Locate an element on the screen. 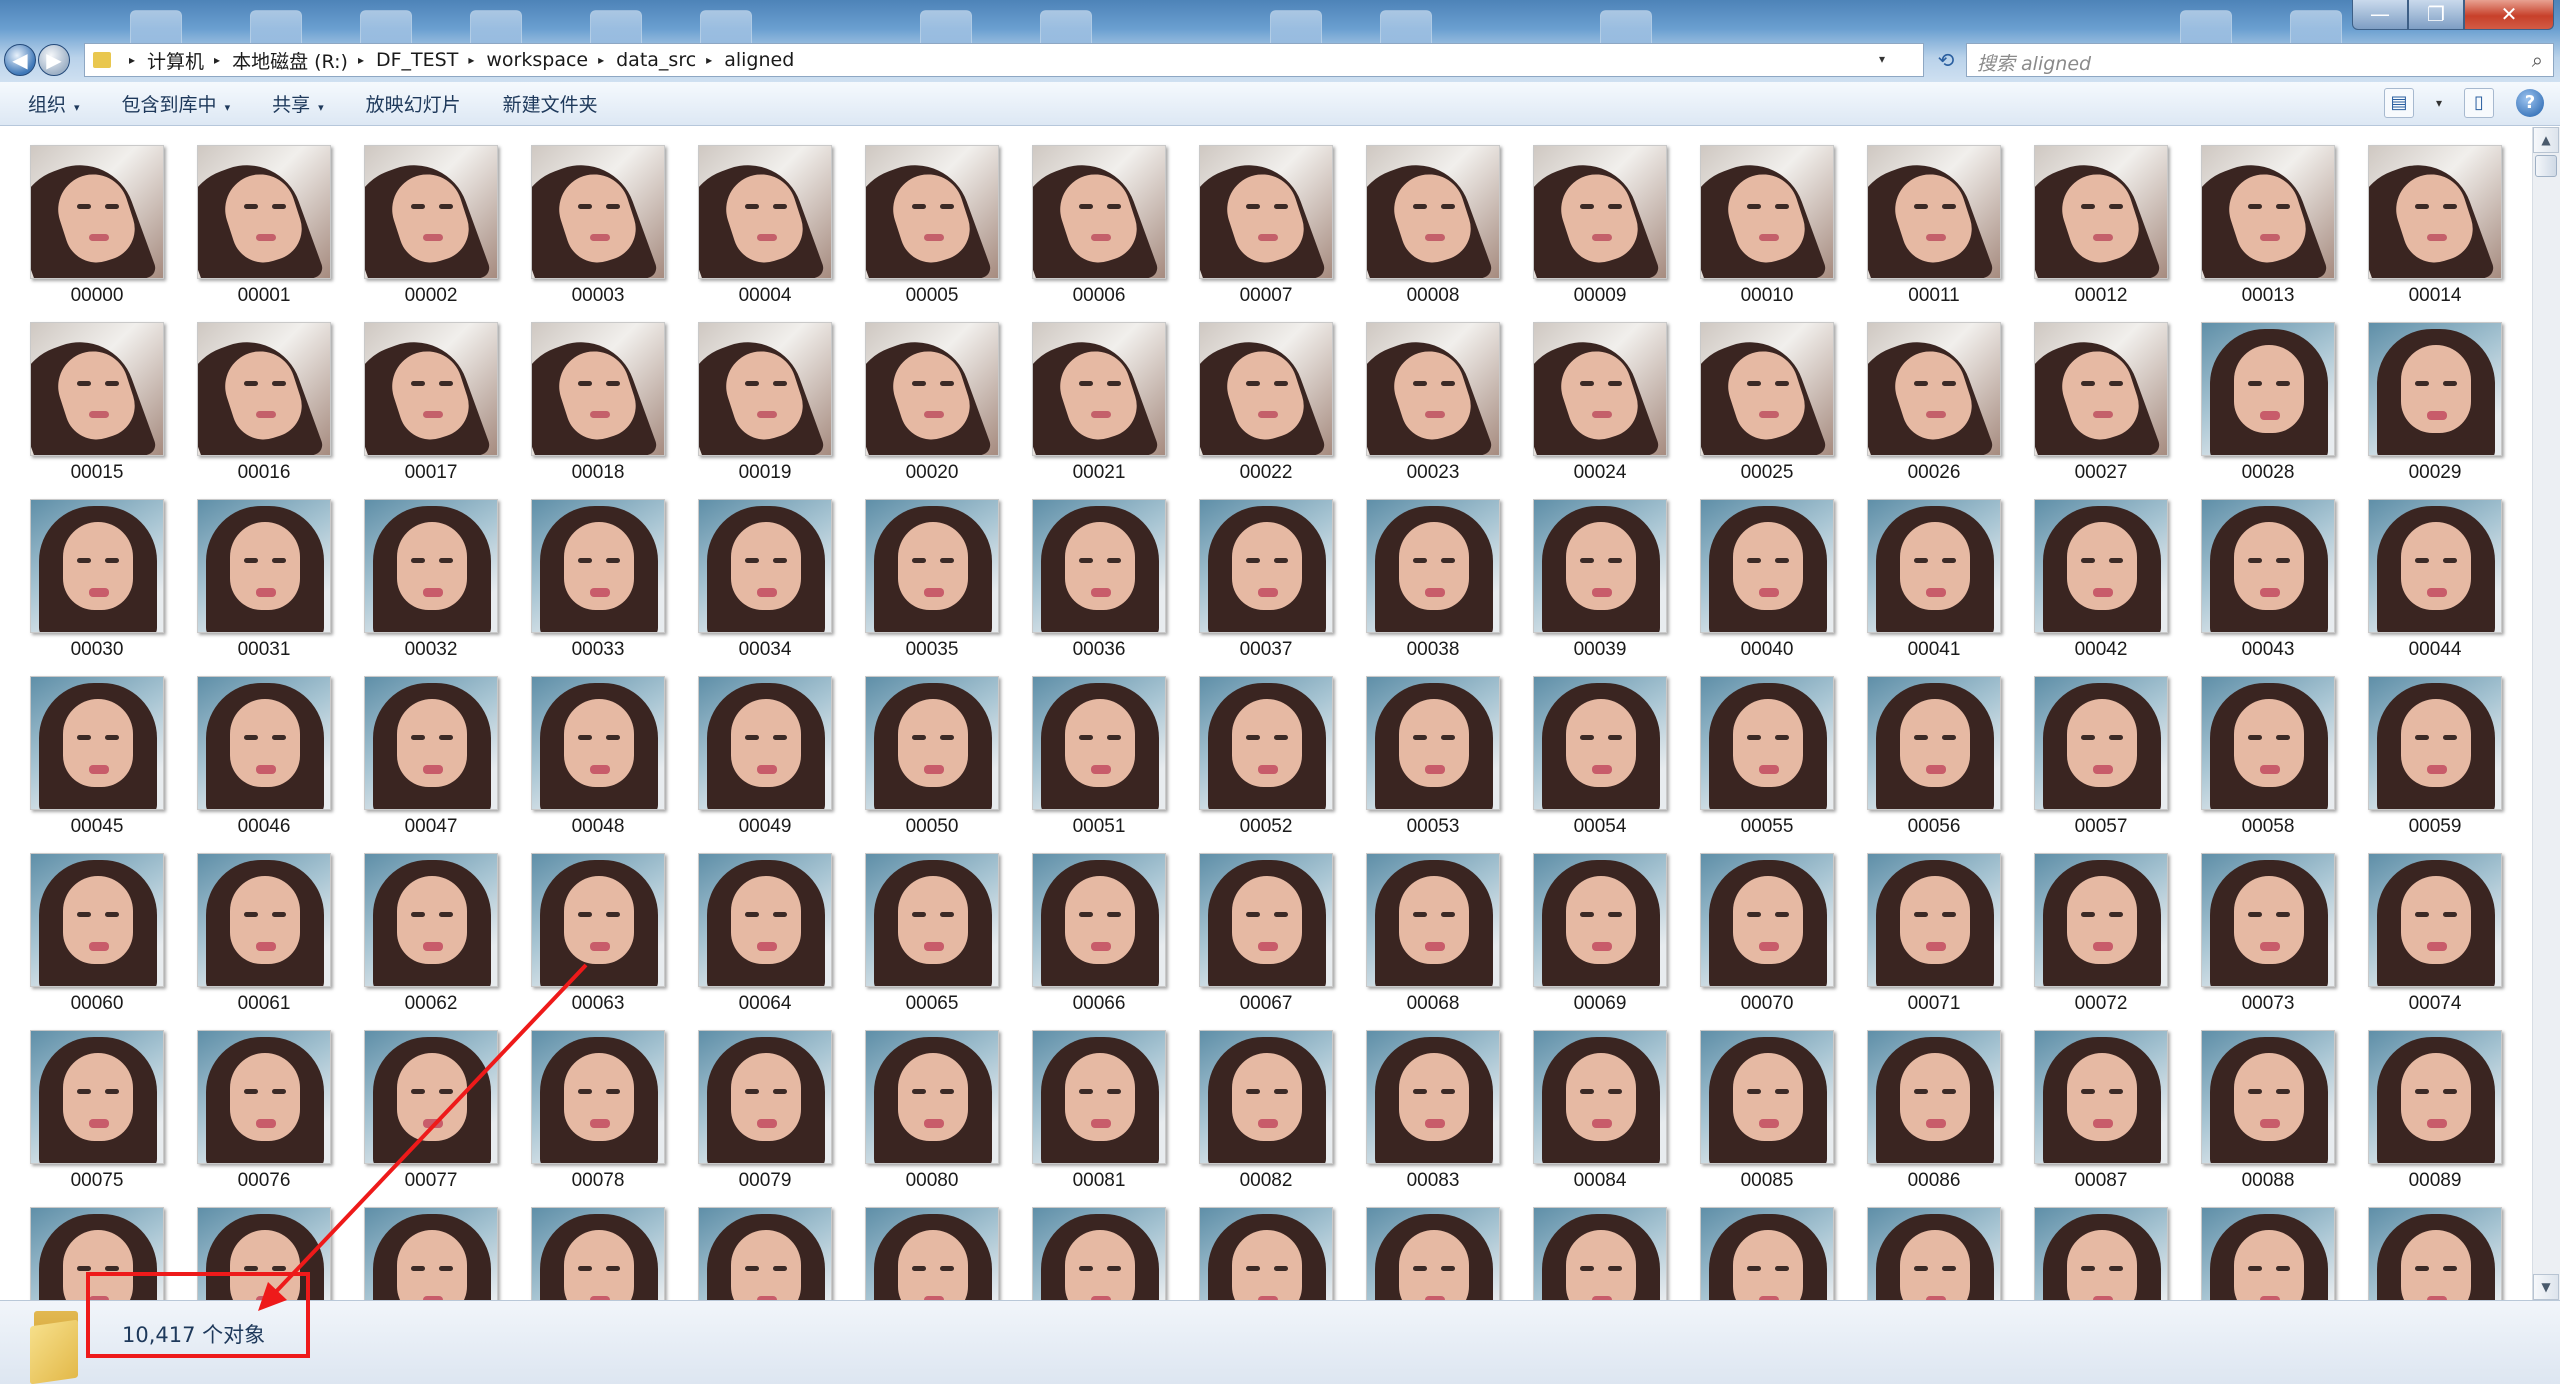 The image size is (2560, 1384). file-tile: 00044 is located at coordinates (2435, 587).